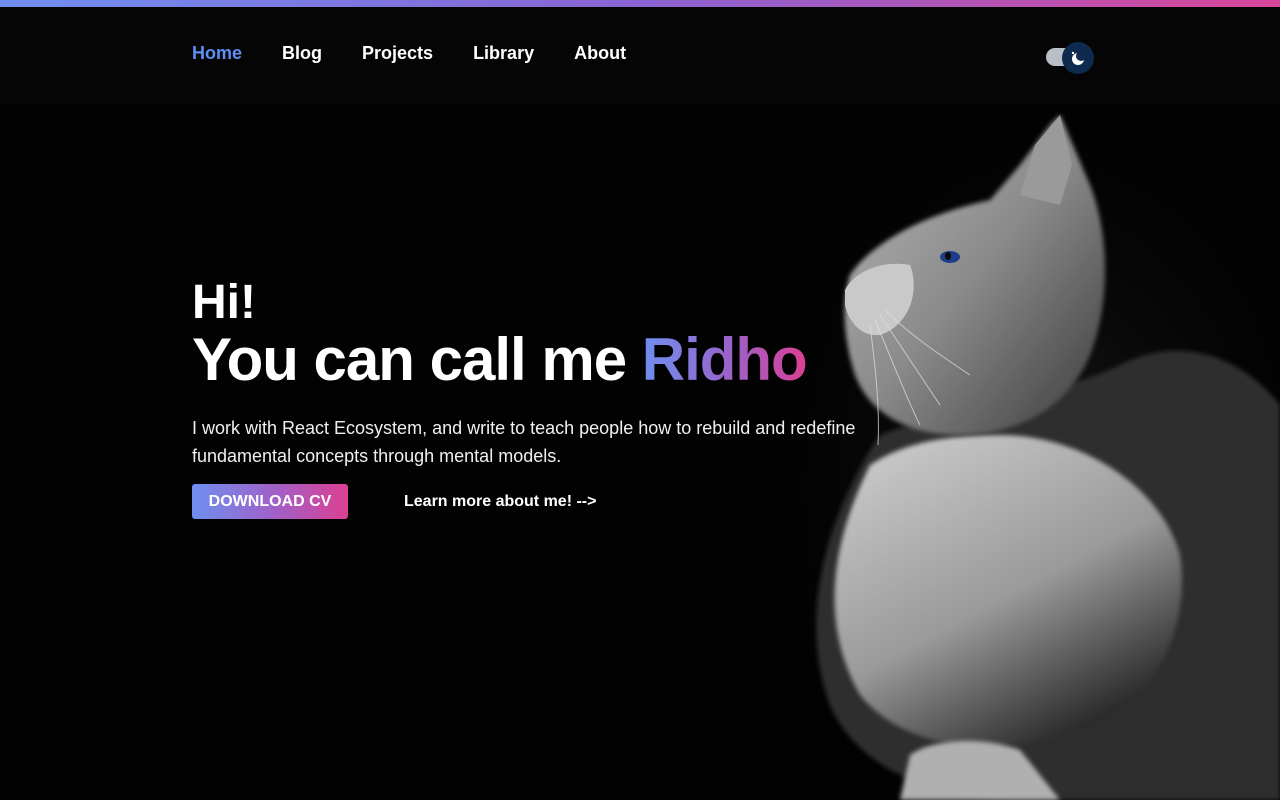 The width and height of the screenshot is (1280, 800). What do you see at coordinates (397, 53) in the screenshot?
I see `nav-projects-link: Projects` at bounding box center [397, 53].